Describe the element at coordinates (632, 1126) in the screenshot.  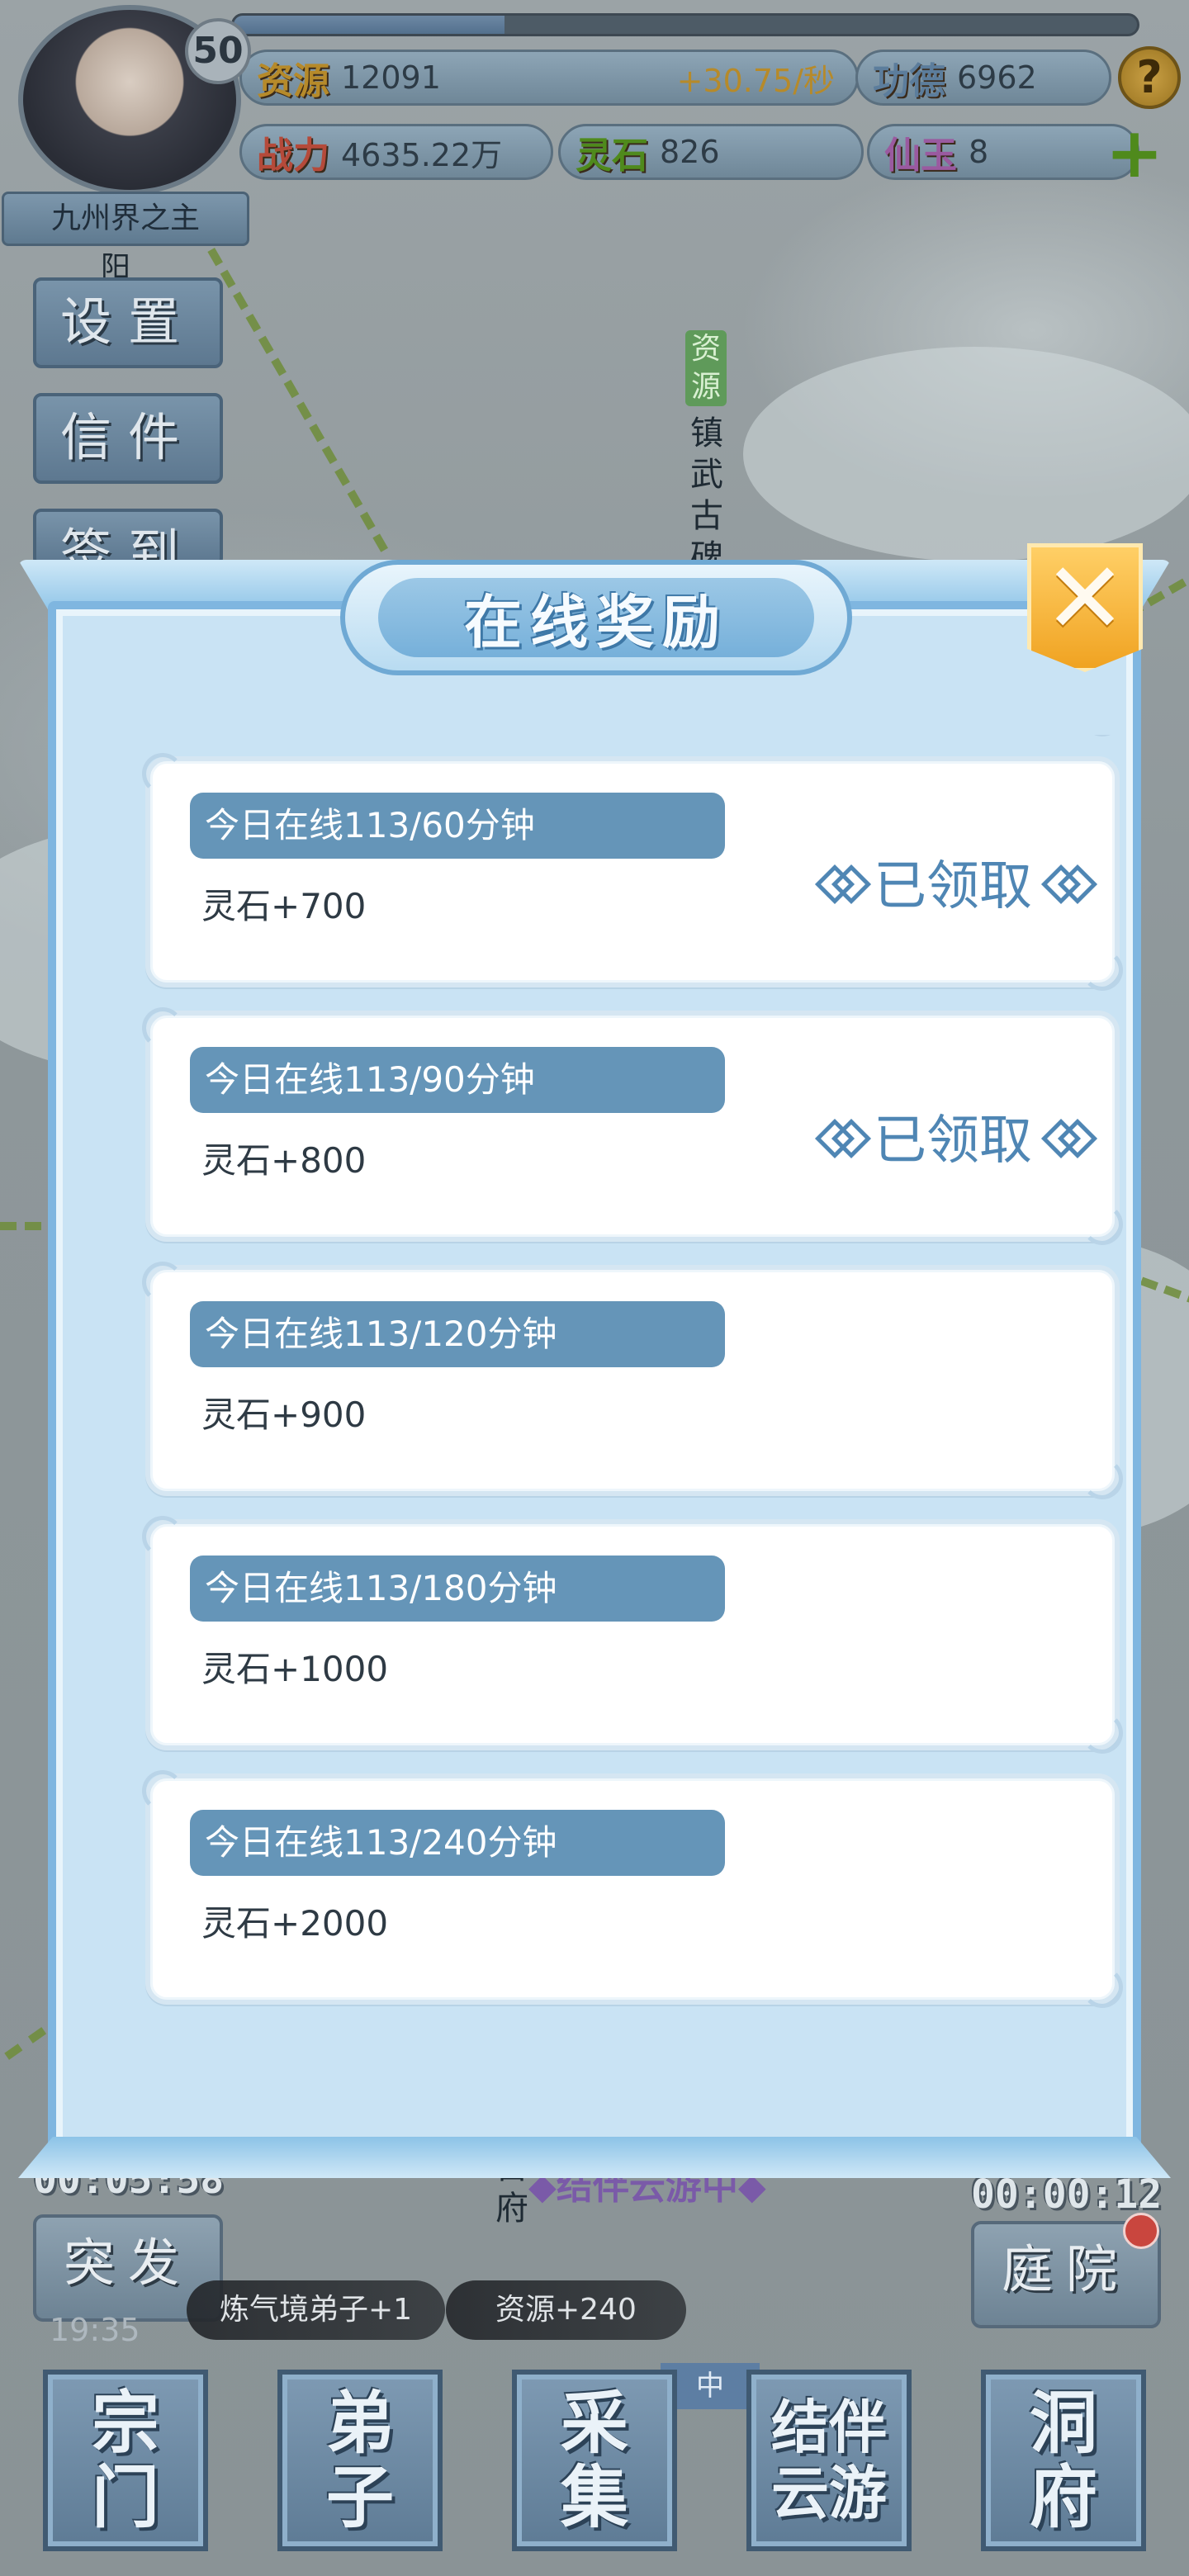
I see `reward-card: 今日在线113/90分钟灵石+800 已领取` at that location.